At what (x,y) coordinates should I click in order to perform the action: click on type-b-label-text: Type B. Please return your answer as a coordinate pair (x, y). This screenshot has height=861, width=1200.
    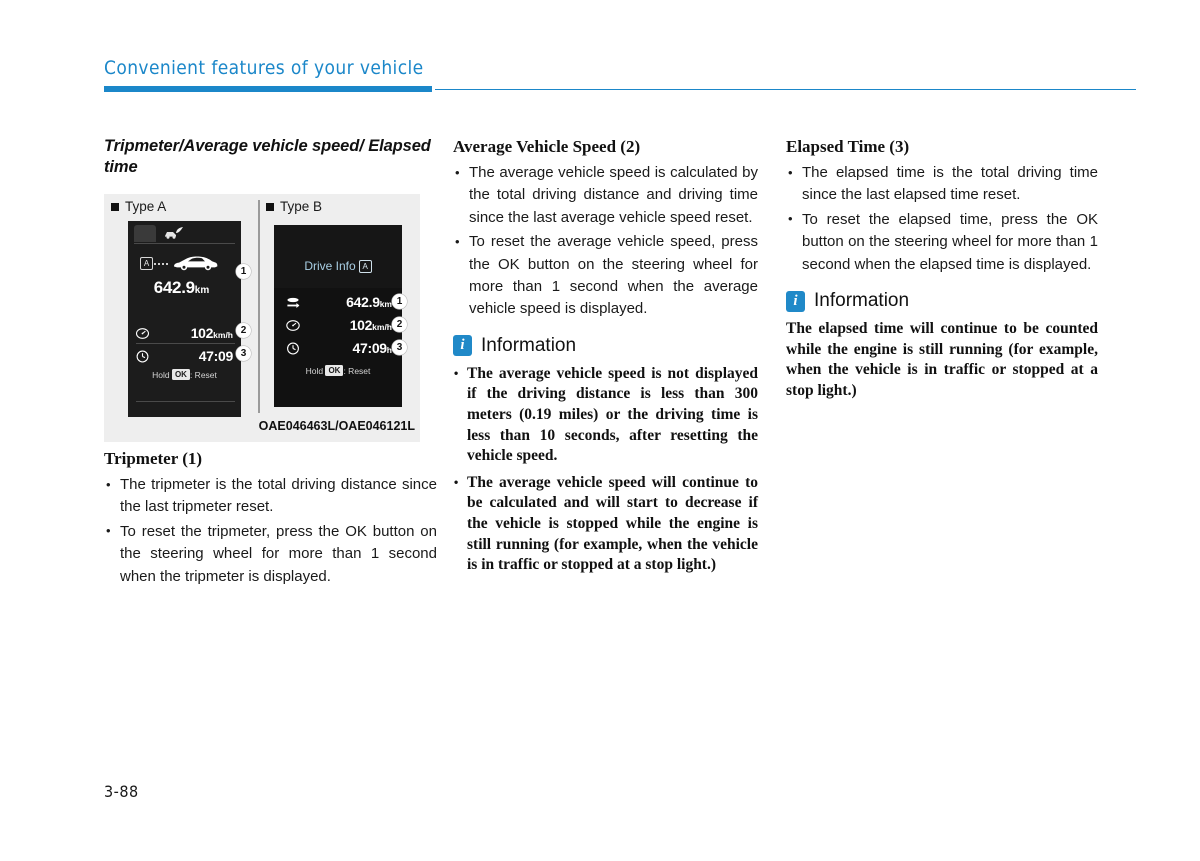
    Looking at the image, I should click on (301, 206).